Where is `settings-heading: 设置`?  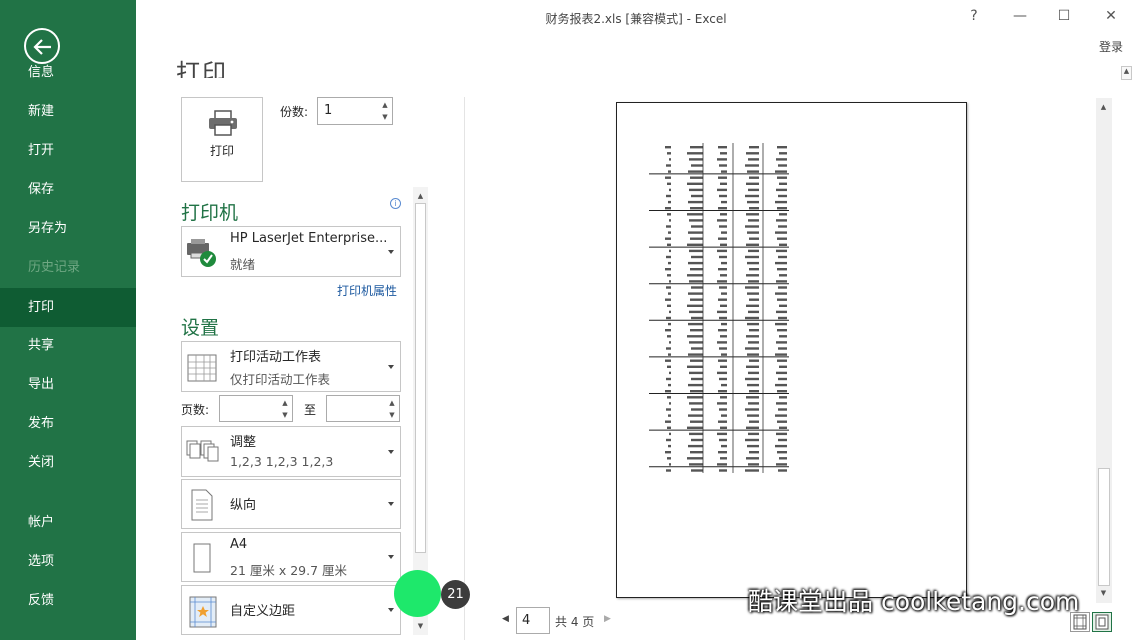 settings-heading: 设置 is located at coordinates (200, 328).